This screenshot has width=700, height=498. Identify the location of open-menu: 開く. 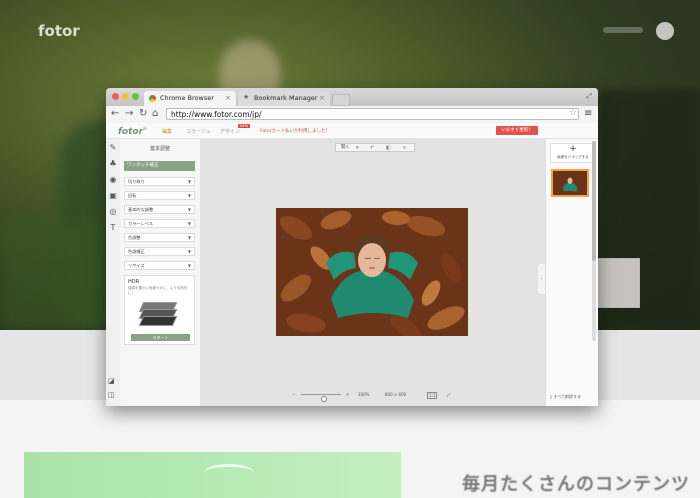
(345, 147).